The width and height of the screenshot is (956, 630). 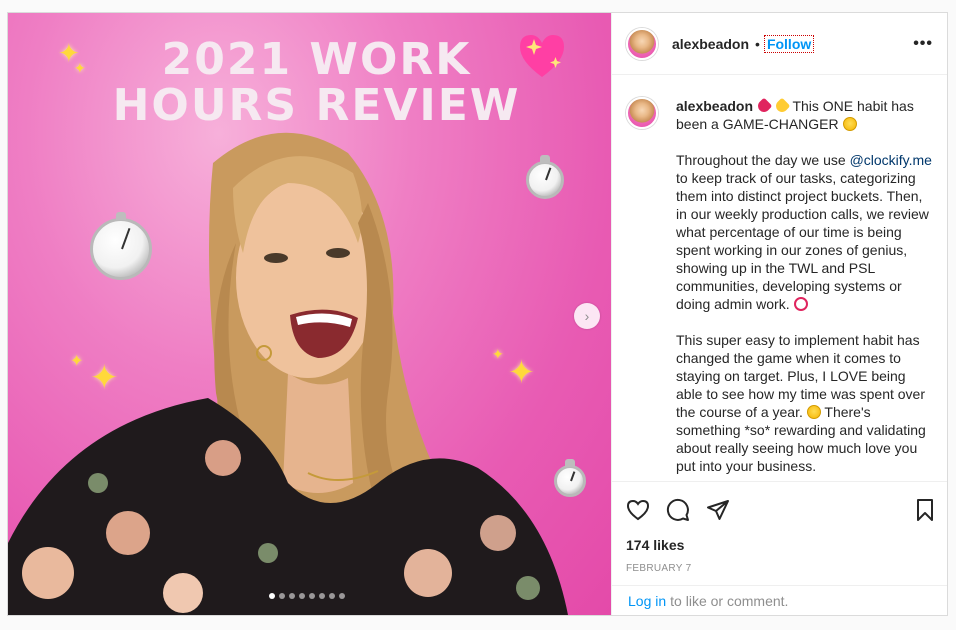 I want to click on hugging-face-icon, so click(x=813, y=412).